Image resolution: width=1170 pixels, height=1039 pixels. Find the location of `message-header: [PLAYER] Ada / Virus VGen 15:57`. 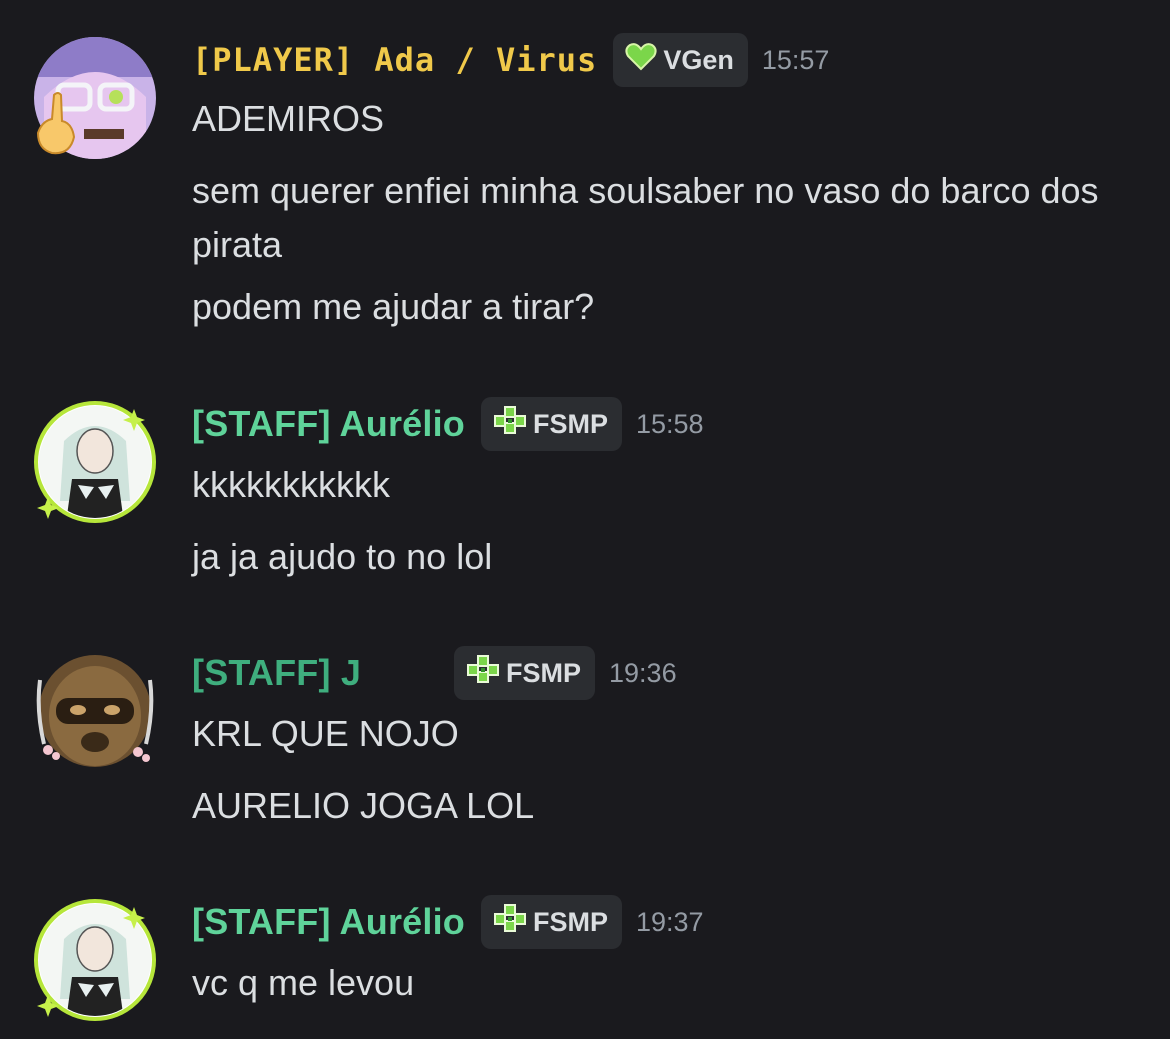

message-header: [PLAYER] Ada / Virus VGen 15:57 is located at coordinates (510, 60).